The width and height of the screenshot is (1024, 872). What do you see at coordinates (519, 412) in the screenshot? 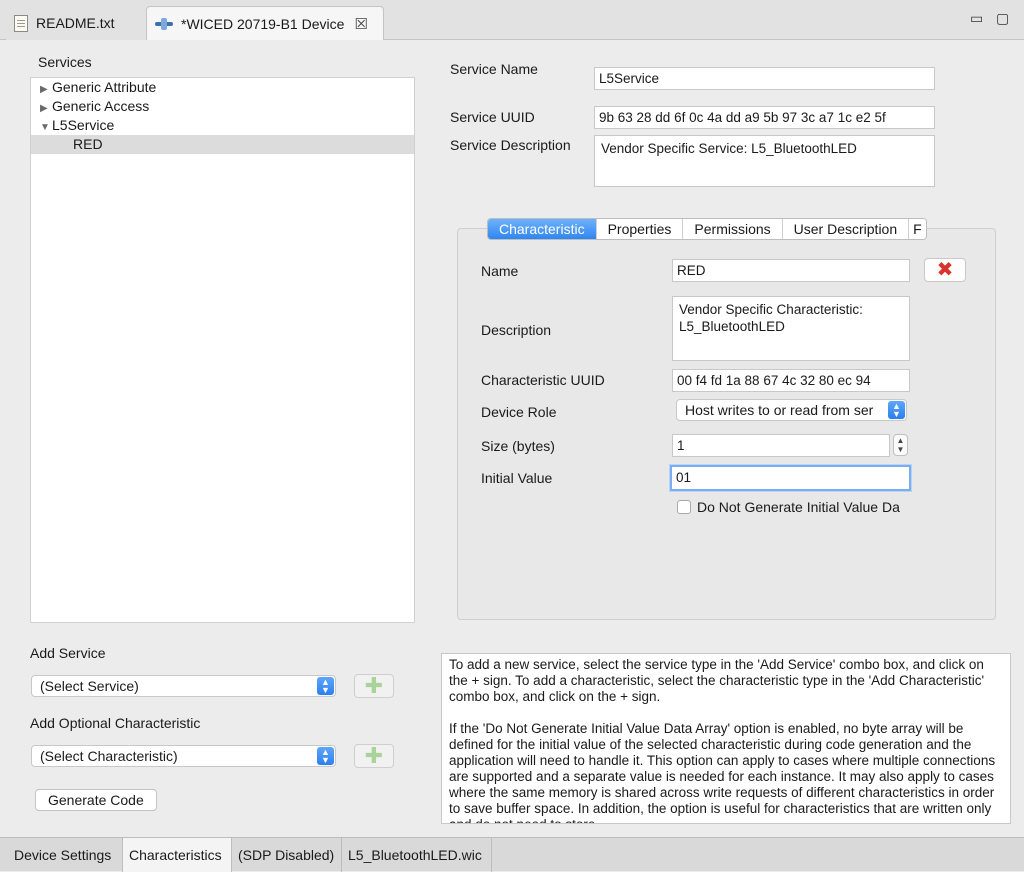
I see `device-role-label: Device Role` at bounding box center [519, 412].